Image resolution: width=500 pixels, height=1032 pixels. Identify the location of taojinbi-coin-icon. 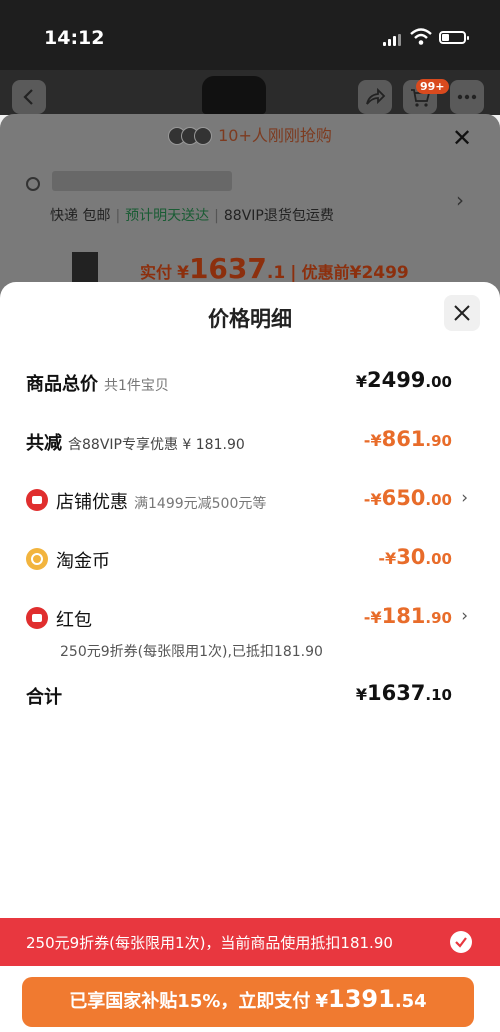
(37, 559).